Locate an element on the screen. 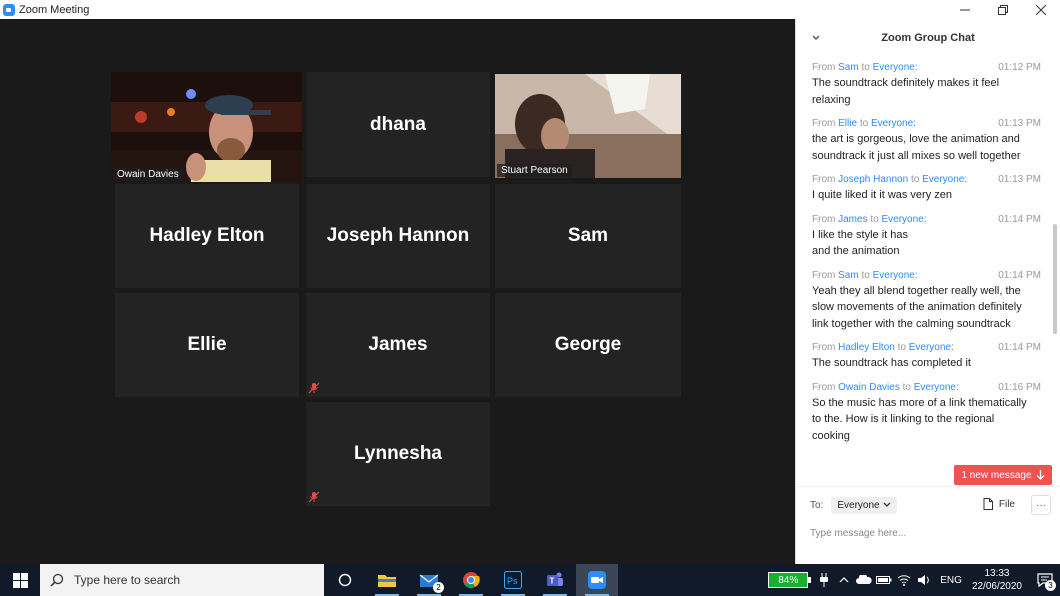  search-placeholder: Type here to search is located at coordinates (127, 580).